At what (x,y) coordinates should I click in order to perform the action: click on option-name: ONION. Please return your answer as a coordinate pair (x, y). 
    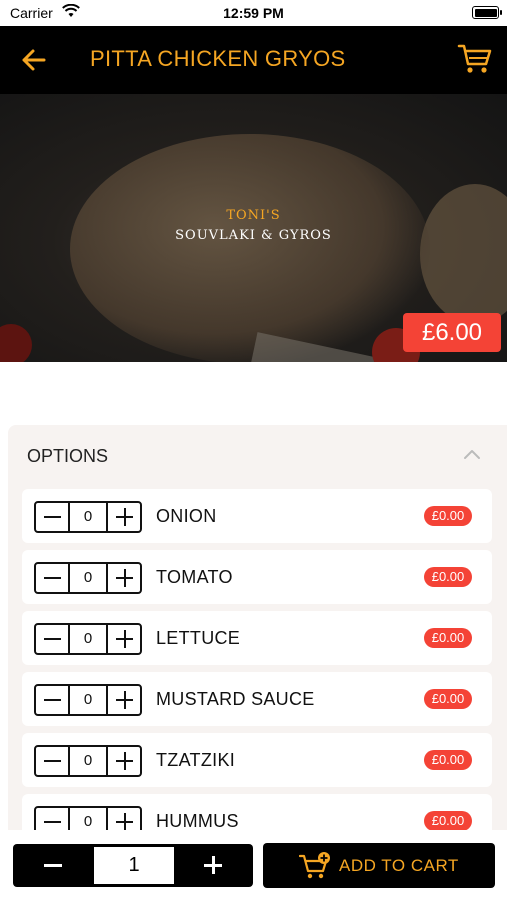
    Looking at the image, I should click on (186, 516).